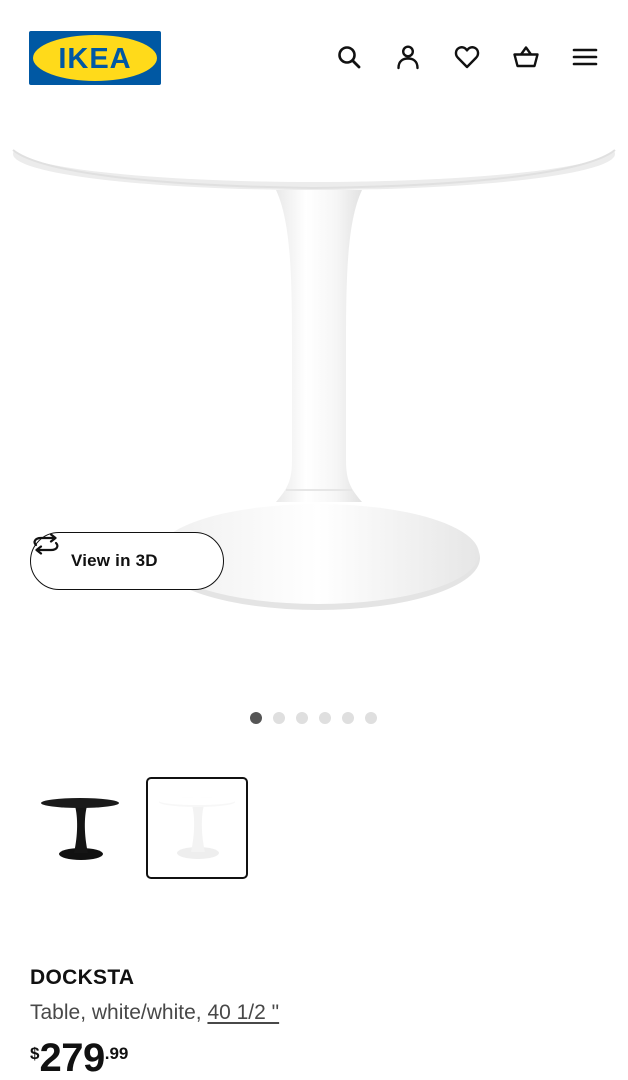 This screenshot has width=628, height=1080. Describe the element at coordinates (35, 1053) in the screenshot. I see `price-currency: $` at that location.